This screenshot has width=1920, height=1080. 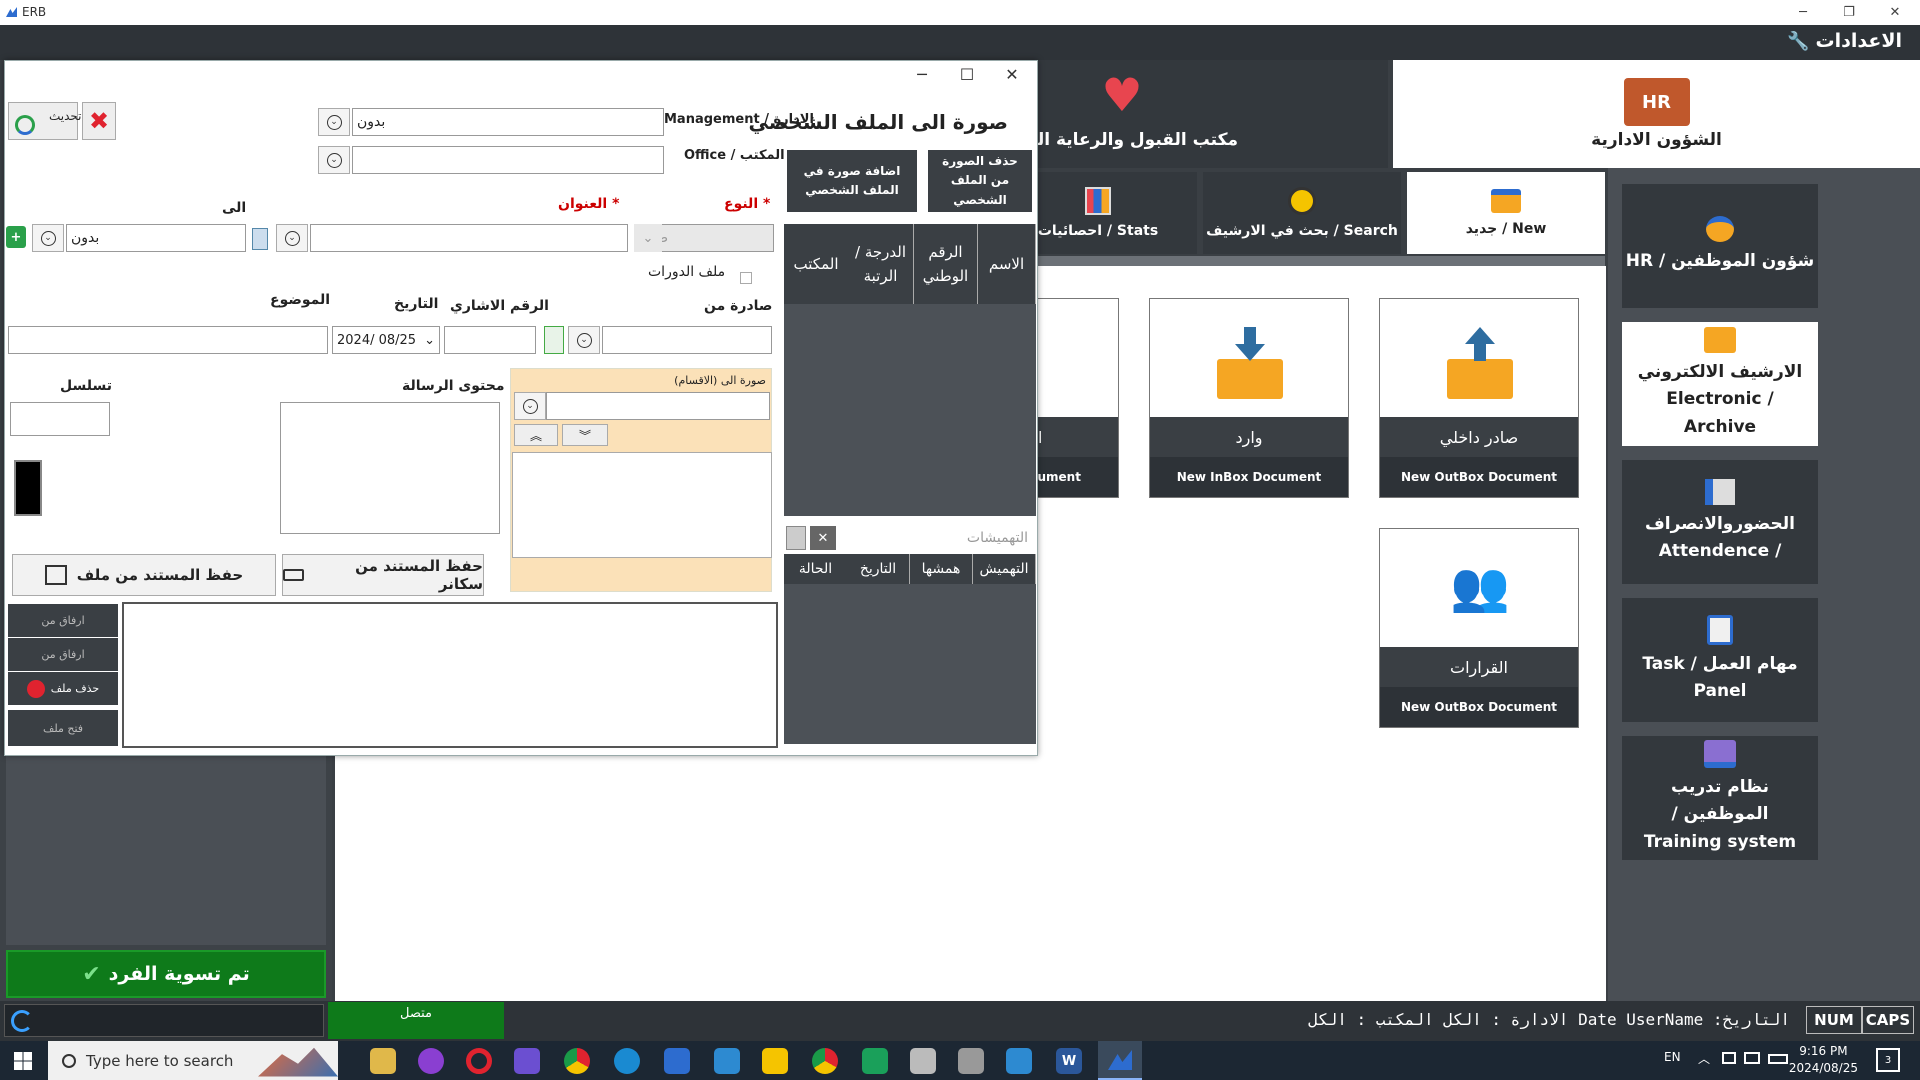 I want to click on attach-from-scanner-button: ارفاق من, so click(x=63, y=654).